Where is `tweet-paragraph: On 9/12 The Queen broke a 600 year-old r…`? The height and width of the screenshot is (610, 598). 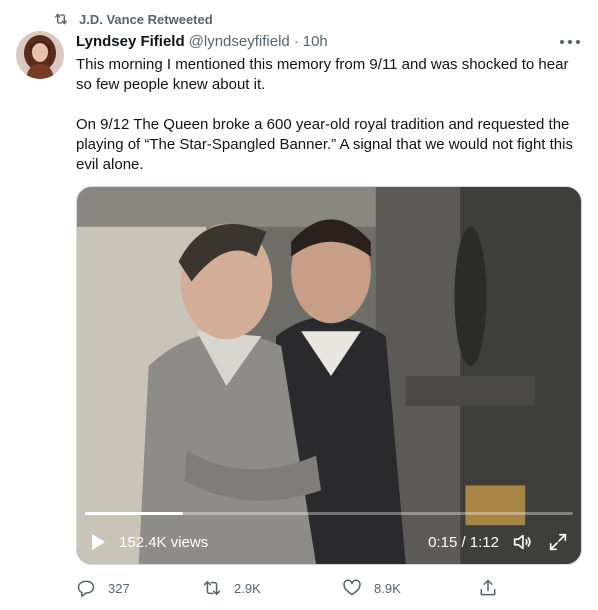
tweet-paragraph: On 9/12 The Queen broke a 600 year-old r… is located at coordinates (324, 144).